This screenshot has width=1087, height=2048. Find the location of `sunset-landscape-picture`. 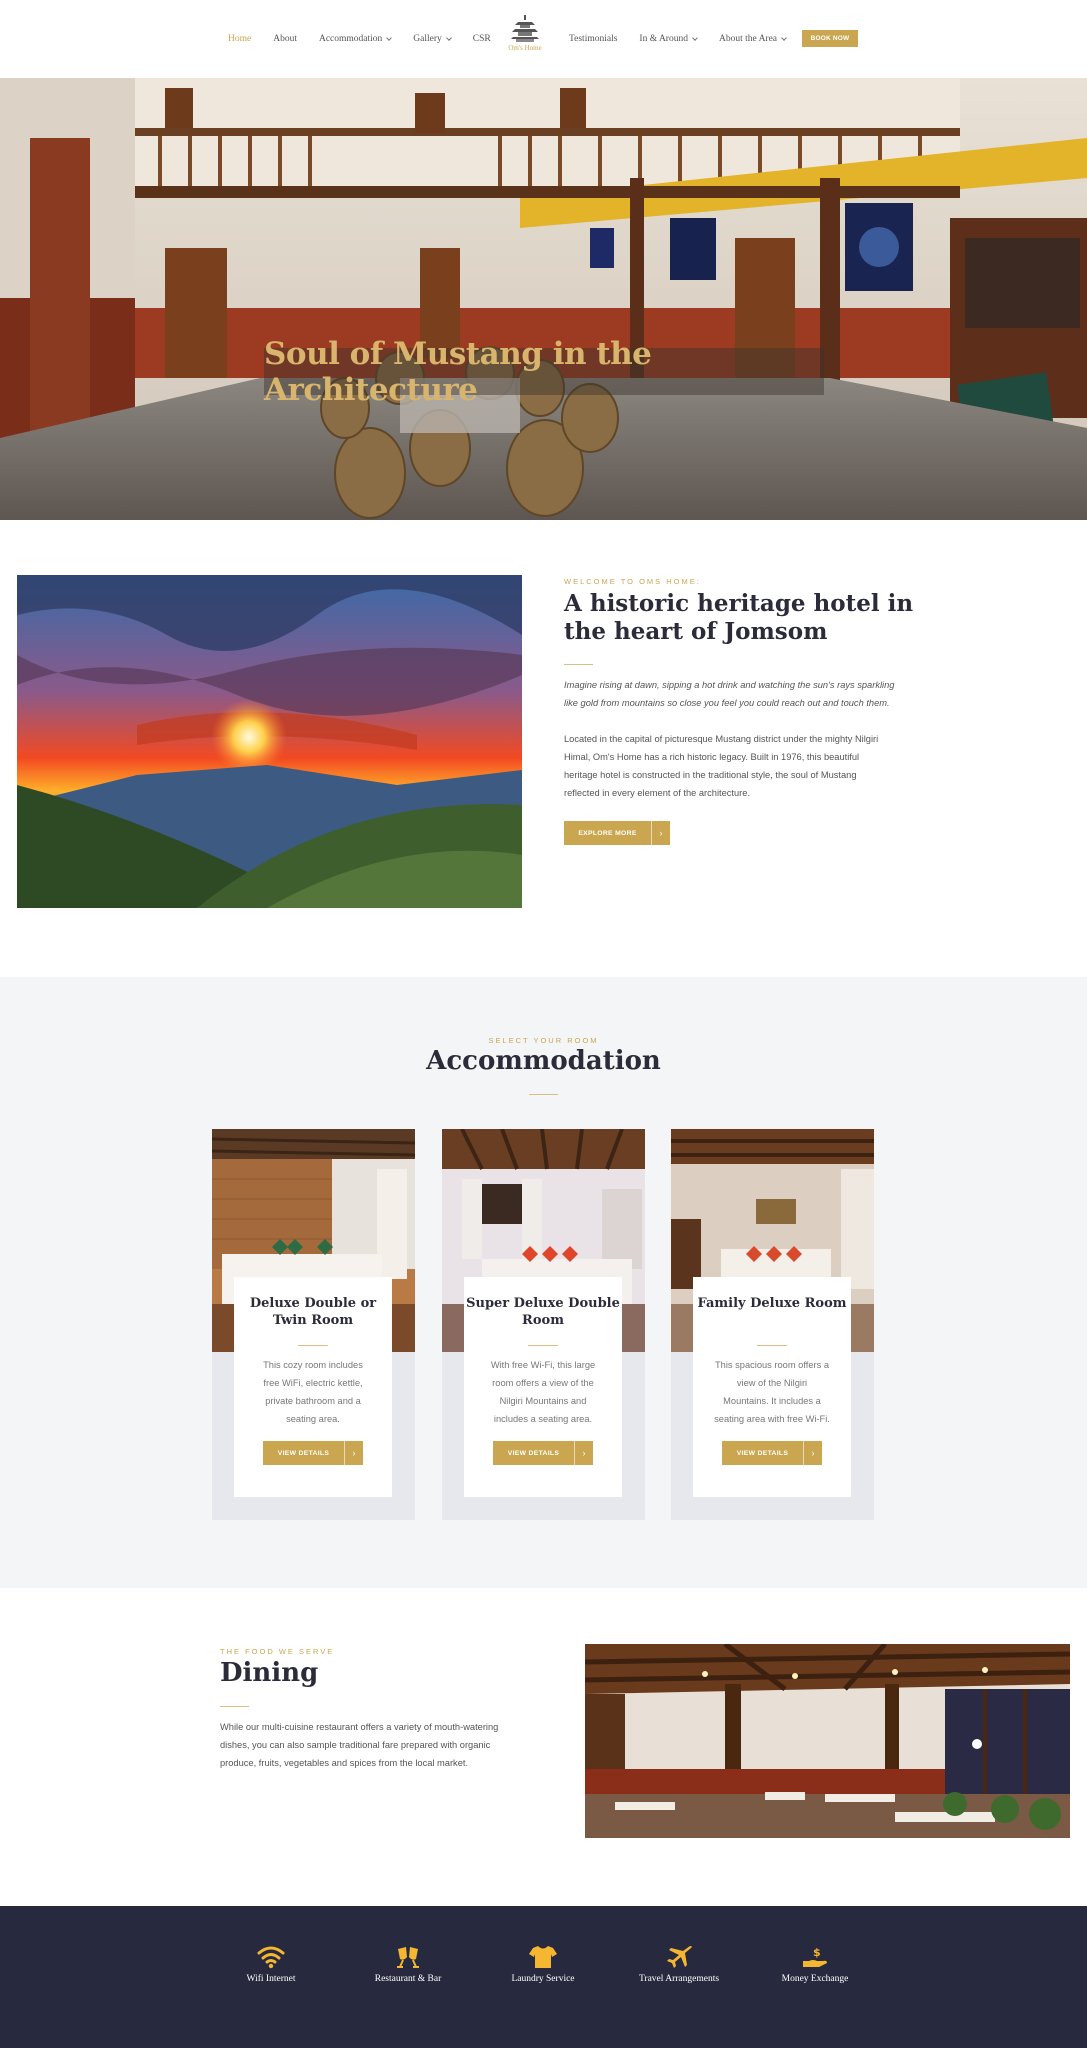

sunset-landscape-picture is located at coordinates (269, 741).